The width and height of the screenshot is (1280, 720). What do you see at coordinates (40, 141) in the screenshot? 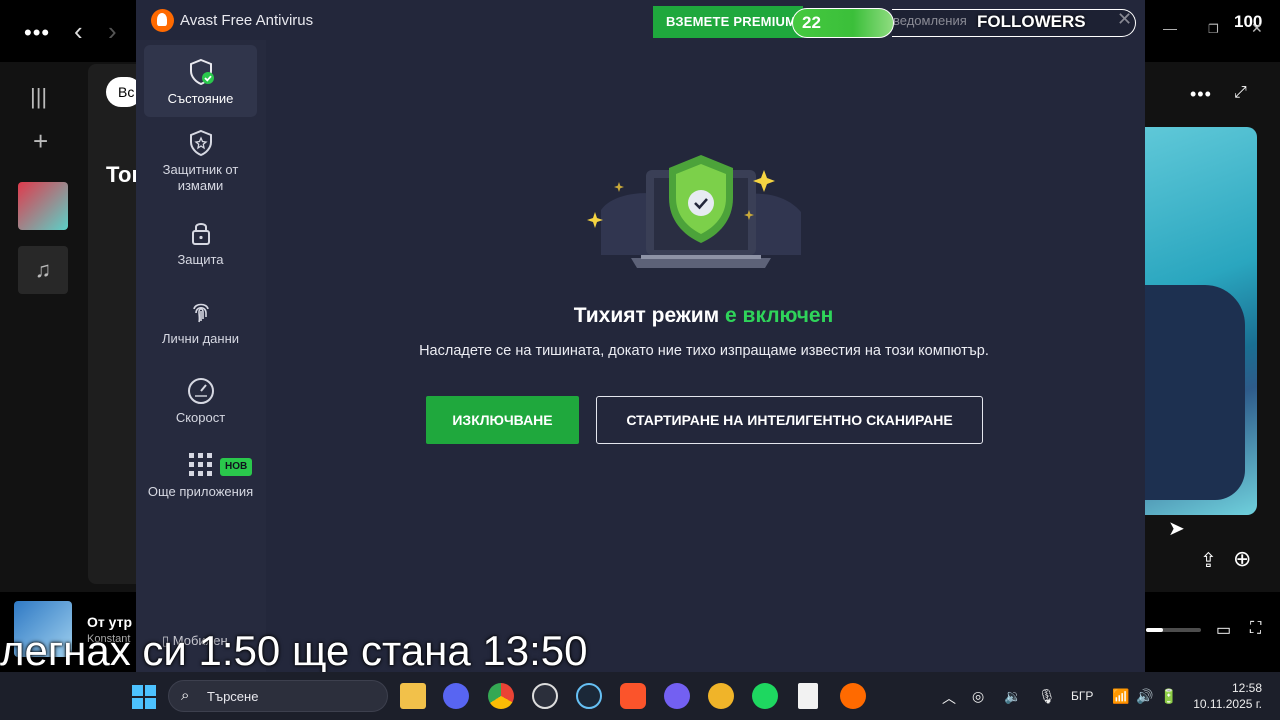
I see `create-playlist-icon: +` at bounding box center [40, 141].